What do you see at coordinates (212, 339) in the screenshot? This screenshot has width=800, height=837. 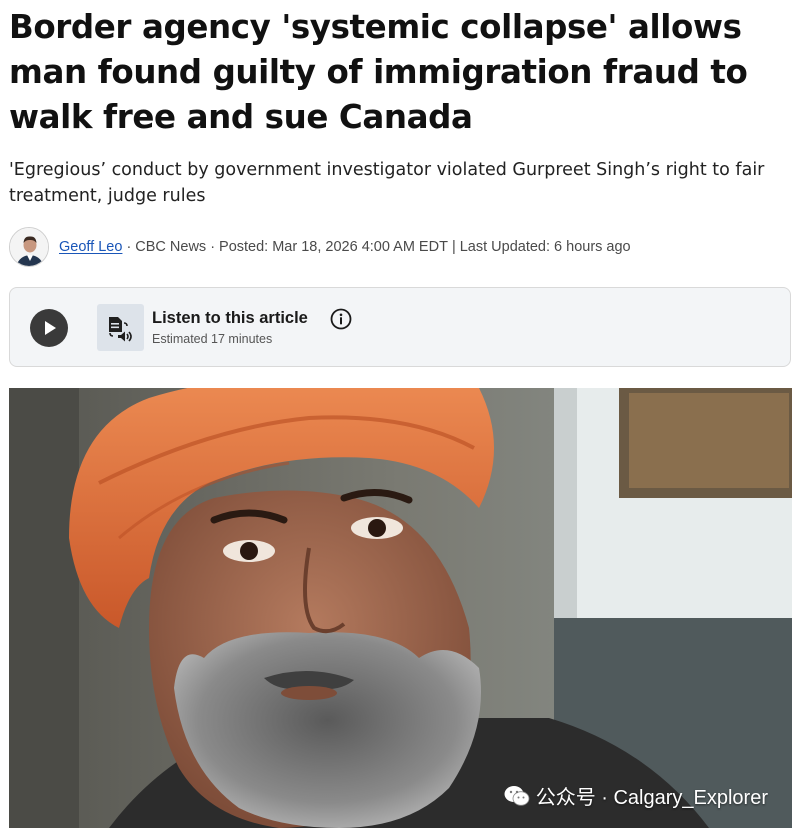 I see `listen-estimate: Estimated 17 minutes` at bounding box center [212, 339].